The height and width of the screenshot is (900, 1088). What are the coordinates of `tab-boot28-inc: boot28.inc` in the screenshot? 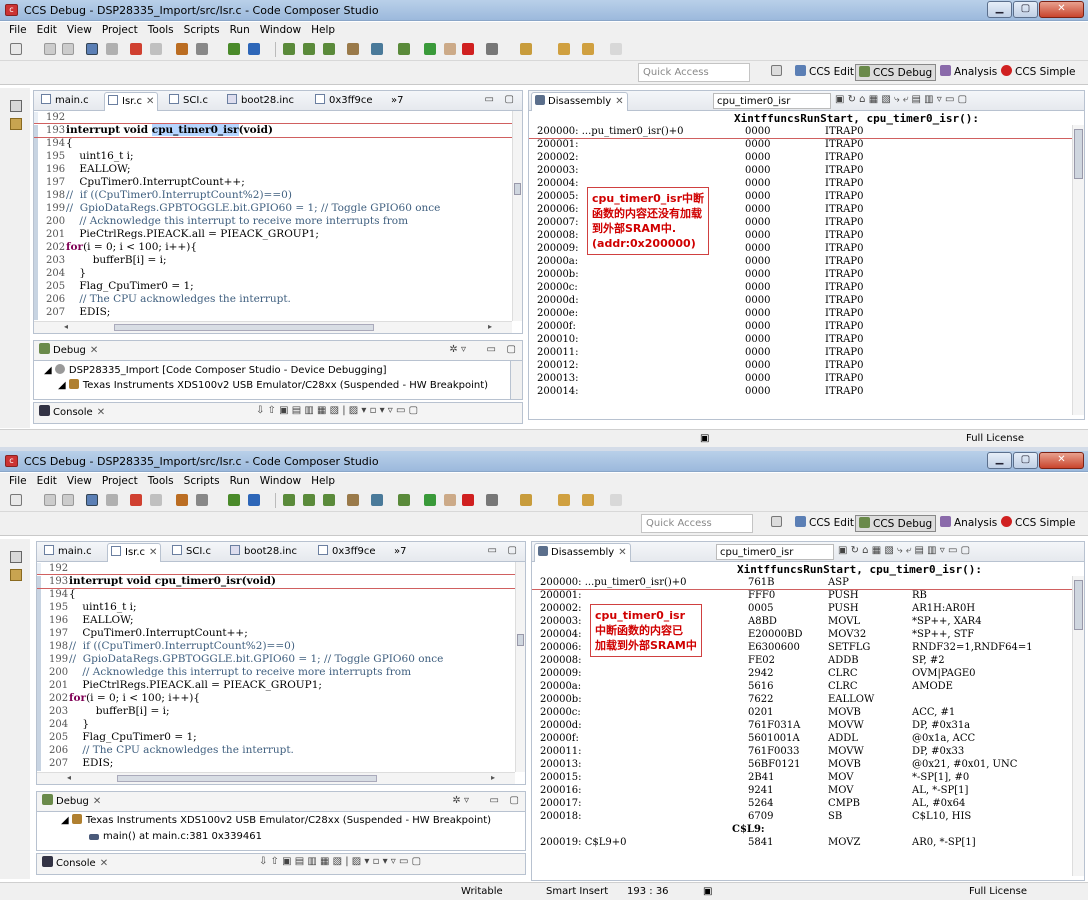 It's located at (263, 552).